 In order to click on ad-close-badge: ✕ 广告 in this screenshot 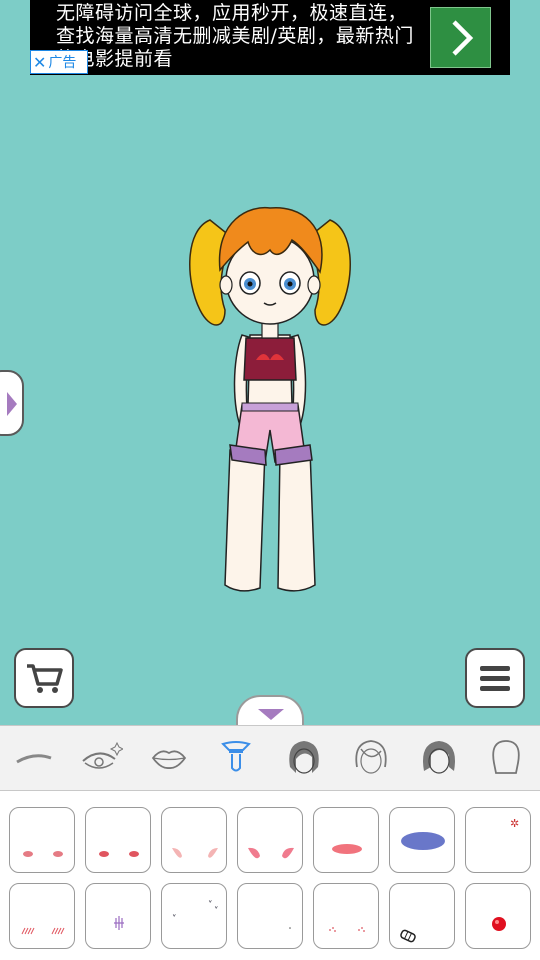, I will do `click(59, 62)`.